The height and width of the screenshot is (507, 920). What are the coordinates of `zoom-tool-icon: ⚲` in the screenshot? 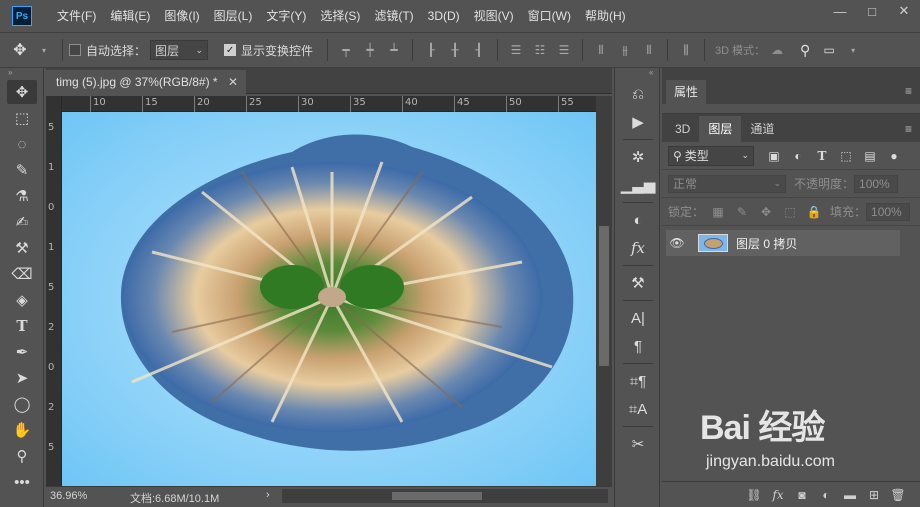 It's located at (22, 456).